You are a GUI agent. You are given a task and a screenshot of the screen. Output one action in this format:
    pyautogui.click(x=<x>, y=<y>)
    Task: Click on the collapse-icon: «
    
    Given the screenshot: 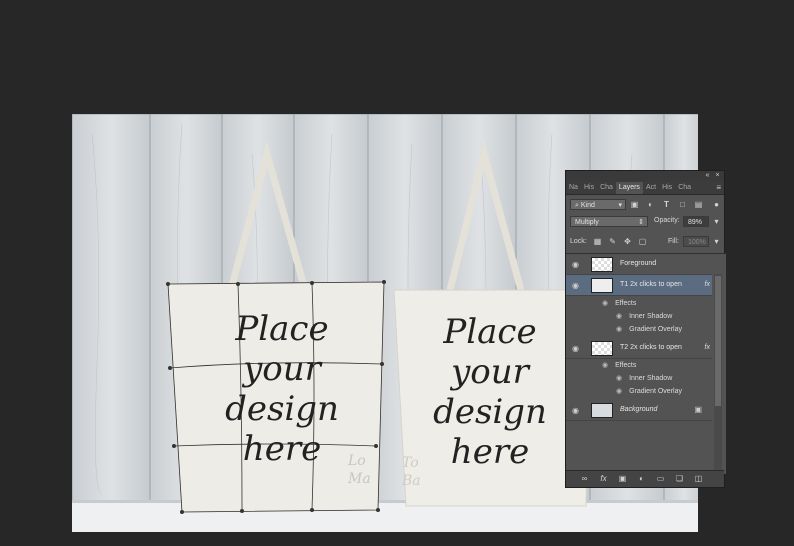 What is the action you would take?
    pyautogui.click(x=707, y=175)
    